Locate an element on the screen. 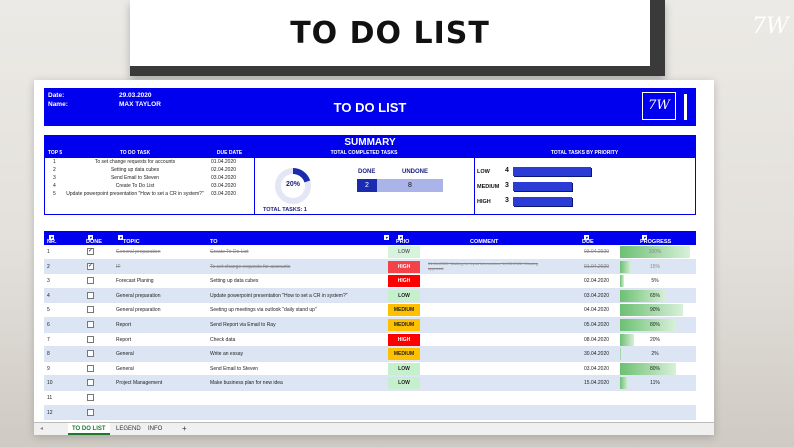 The image size is (794, 447). table-row: 8 General Write an essay 30.04.2020 MEDIUM 2% is located at coordinates (370, 354).